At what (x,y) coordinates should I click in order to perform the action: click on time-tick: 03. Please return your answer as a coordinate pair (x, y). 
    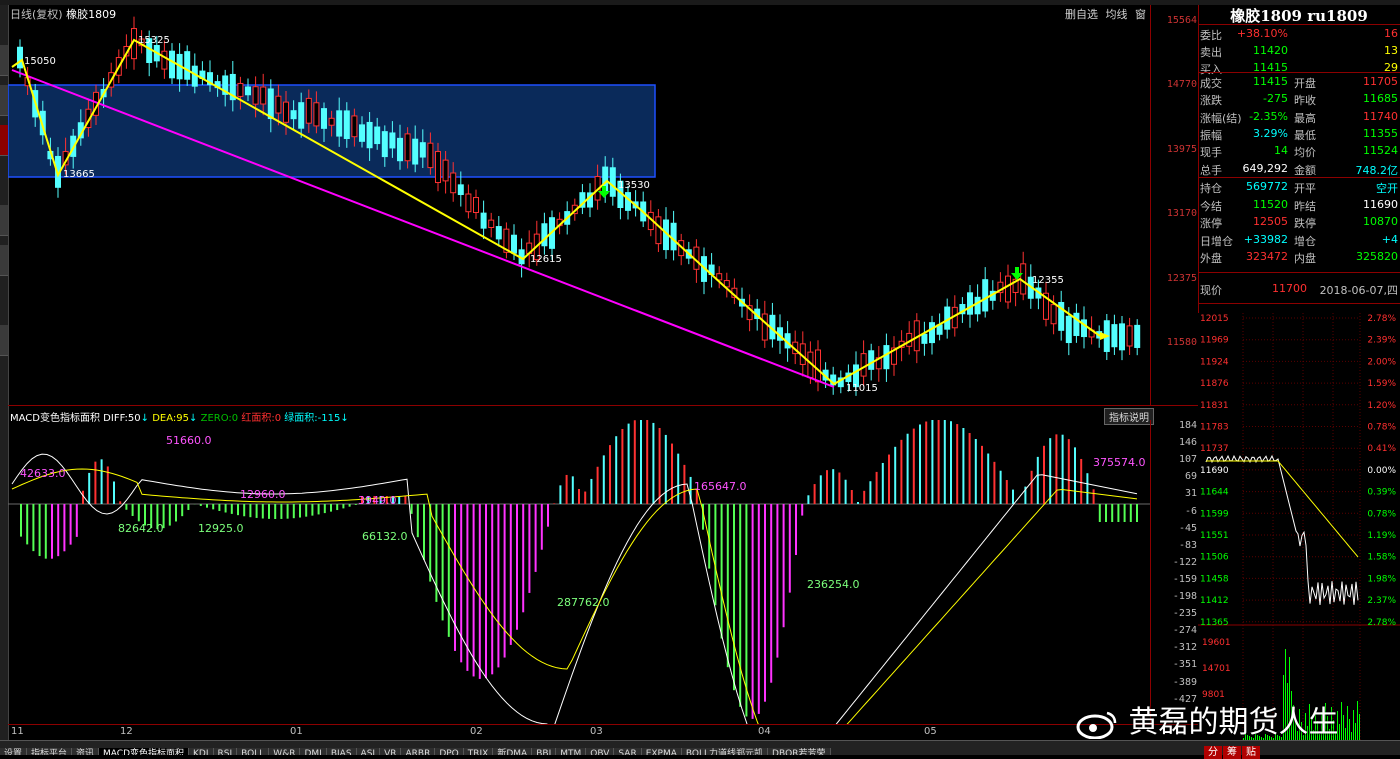
    Looking at the image, I should click on (596, 731).